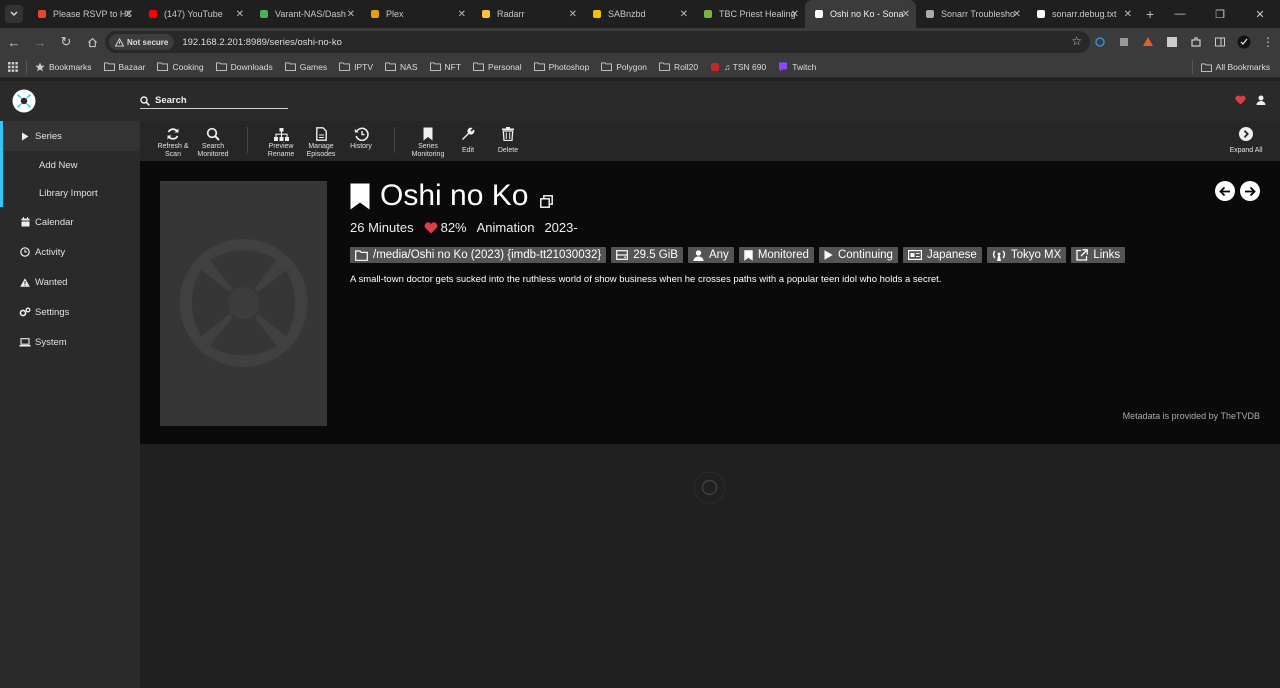 This screenshot has height=688, width=1280. I want to click on browser-tab: SABnzbd ✕, so click(638, 14).